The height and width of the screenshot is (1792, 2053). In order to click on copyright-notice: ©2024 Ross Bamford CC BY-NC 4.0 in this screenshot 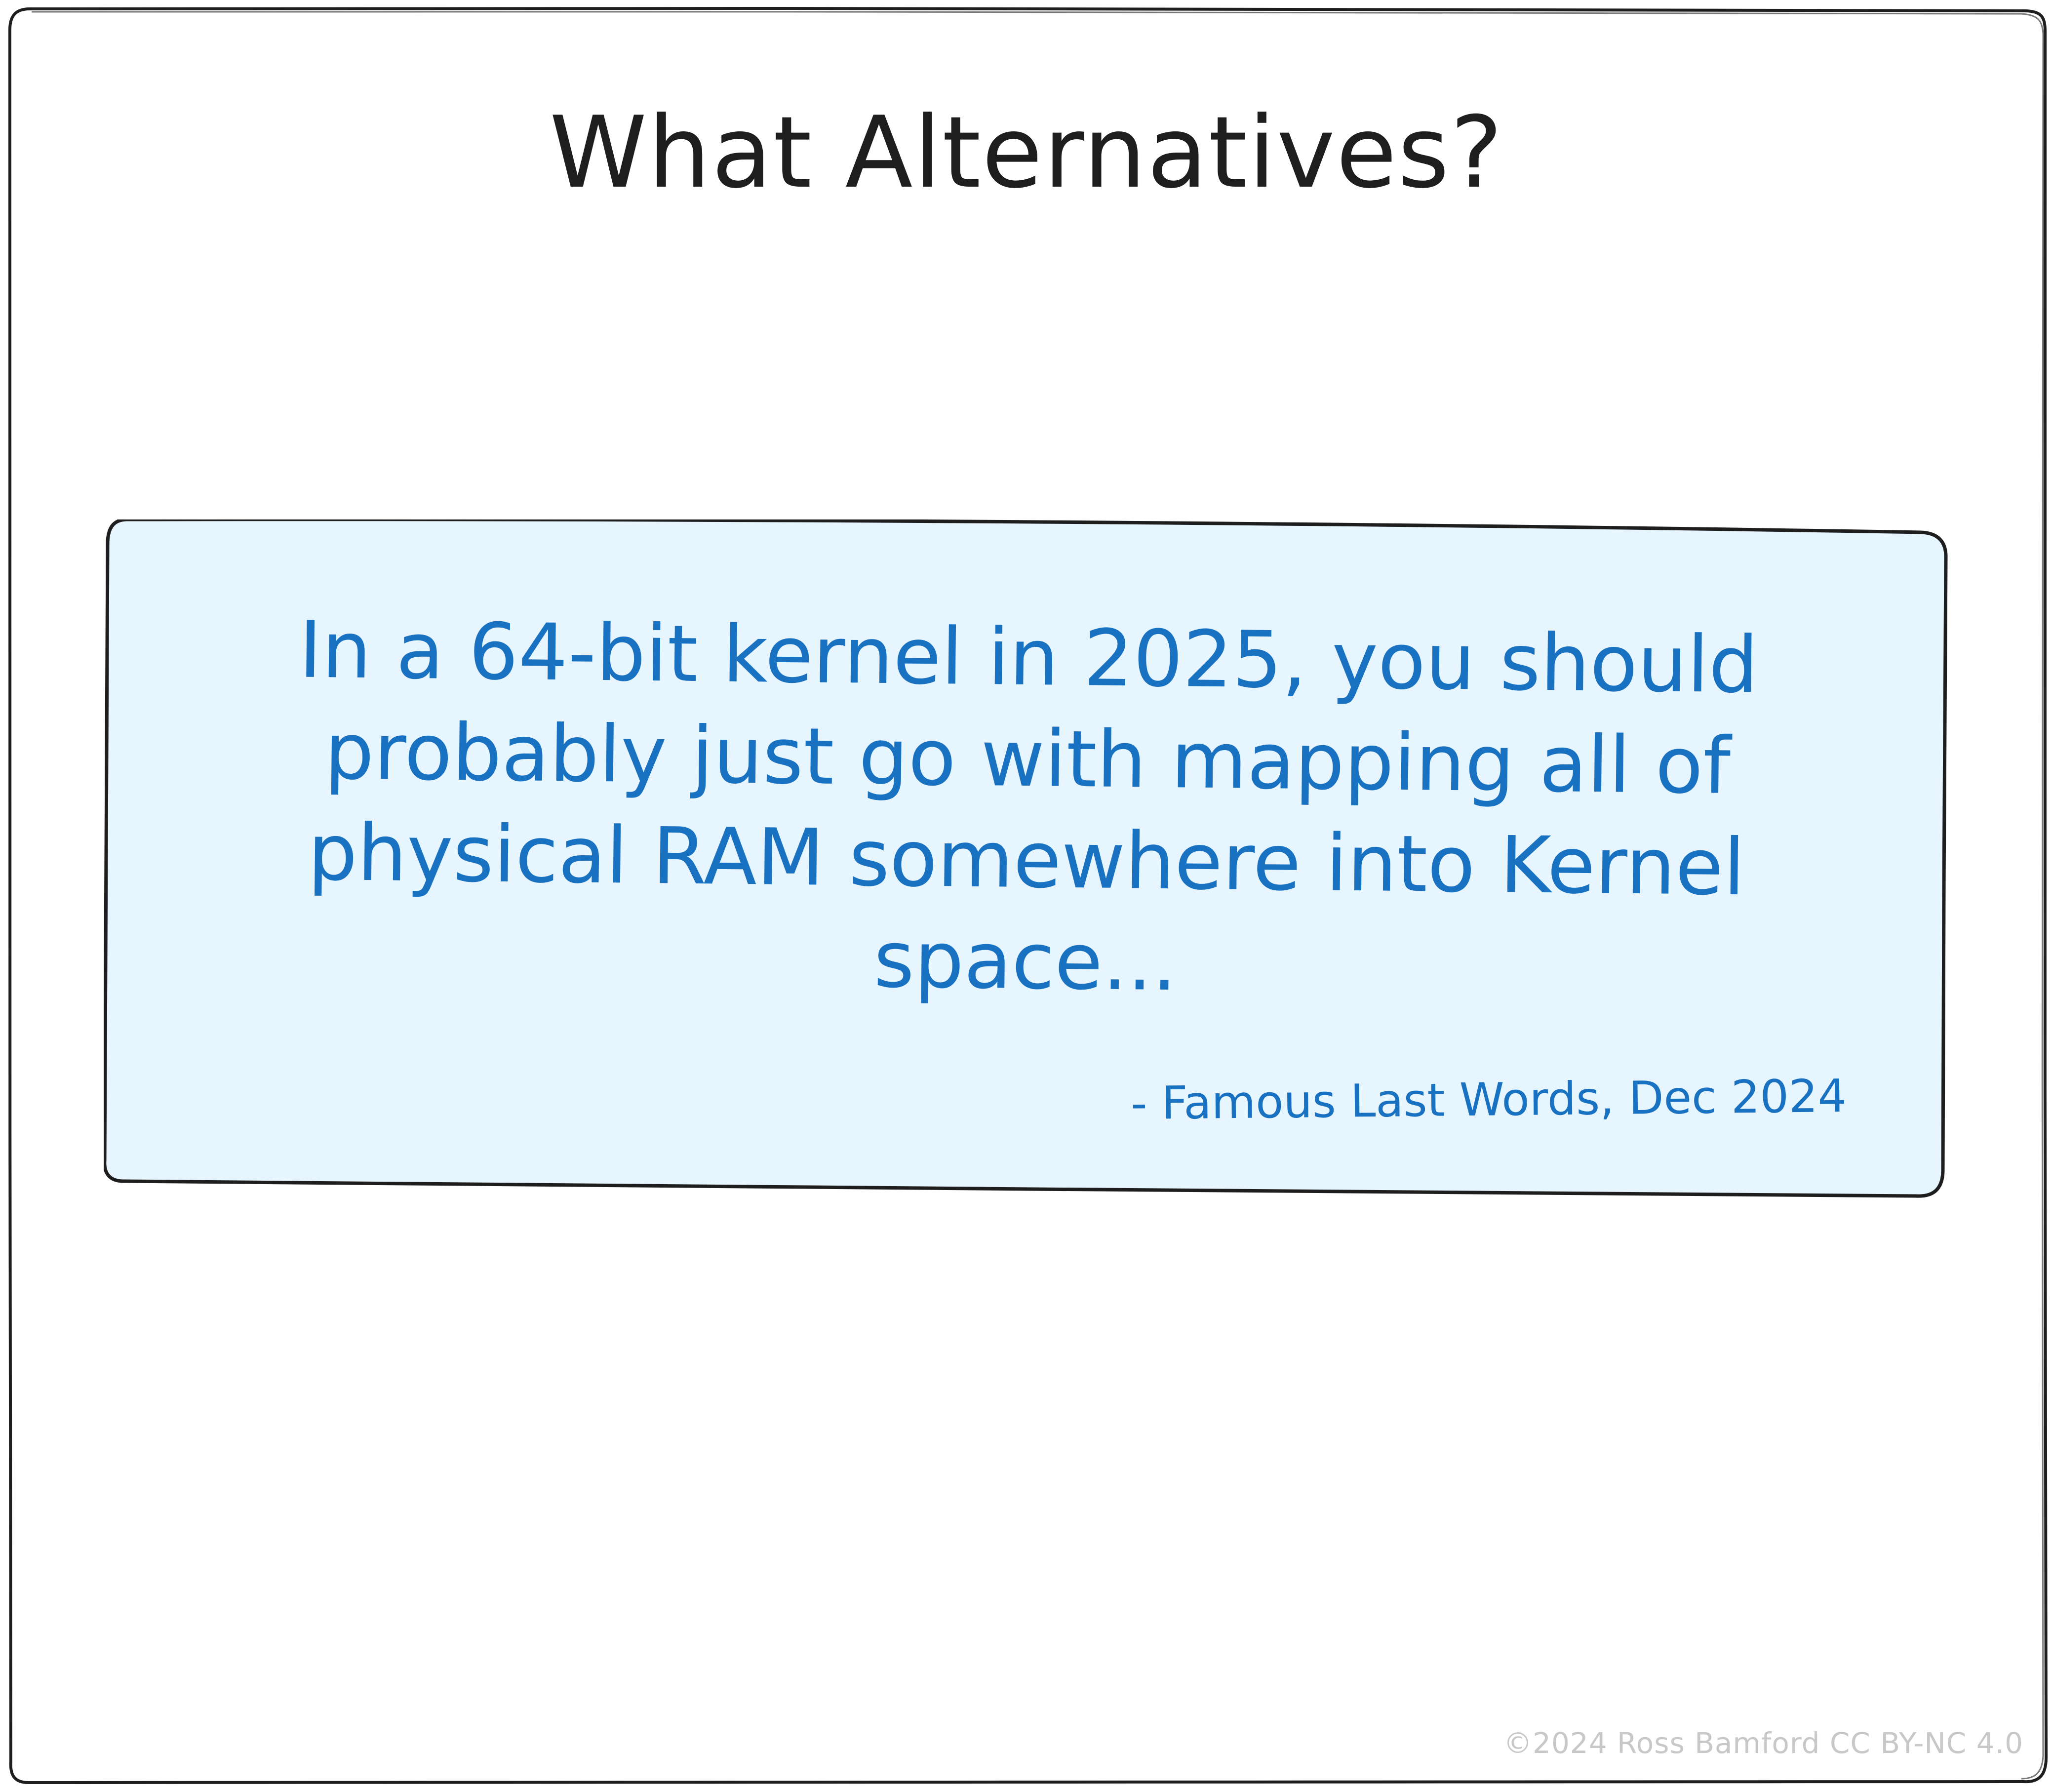, I will do `click(1763, 1743)`.